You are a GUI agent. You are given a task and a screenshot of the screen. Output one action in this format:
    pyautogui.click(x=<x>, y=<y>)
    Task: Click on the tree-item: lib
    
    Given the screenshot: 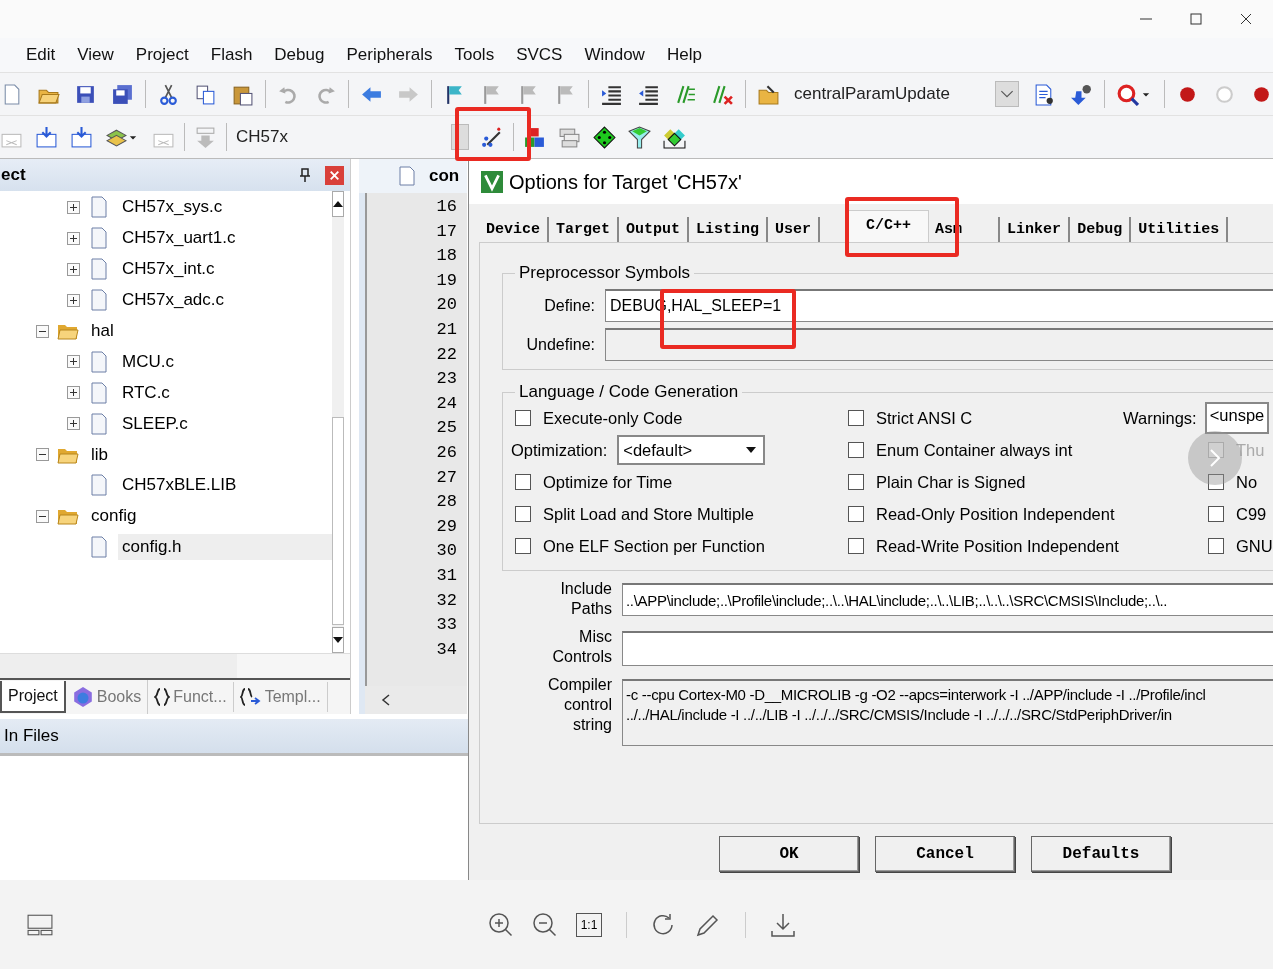 What is the action you would take?
    pyautogui.click(x=99, y=454)
    